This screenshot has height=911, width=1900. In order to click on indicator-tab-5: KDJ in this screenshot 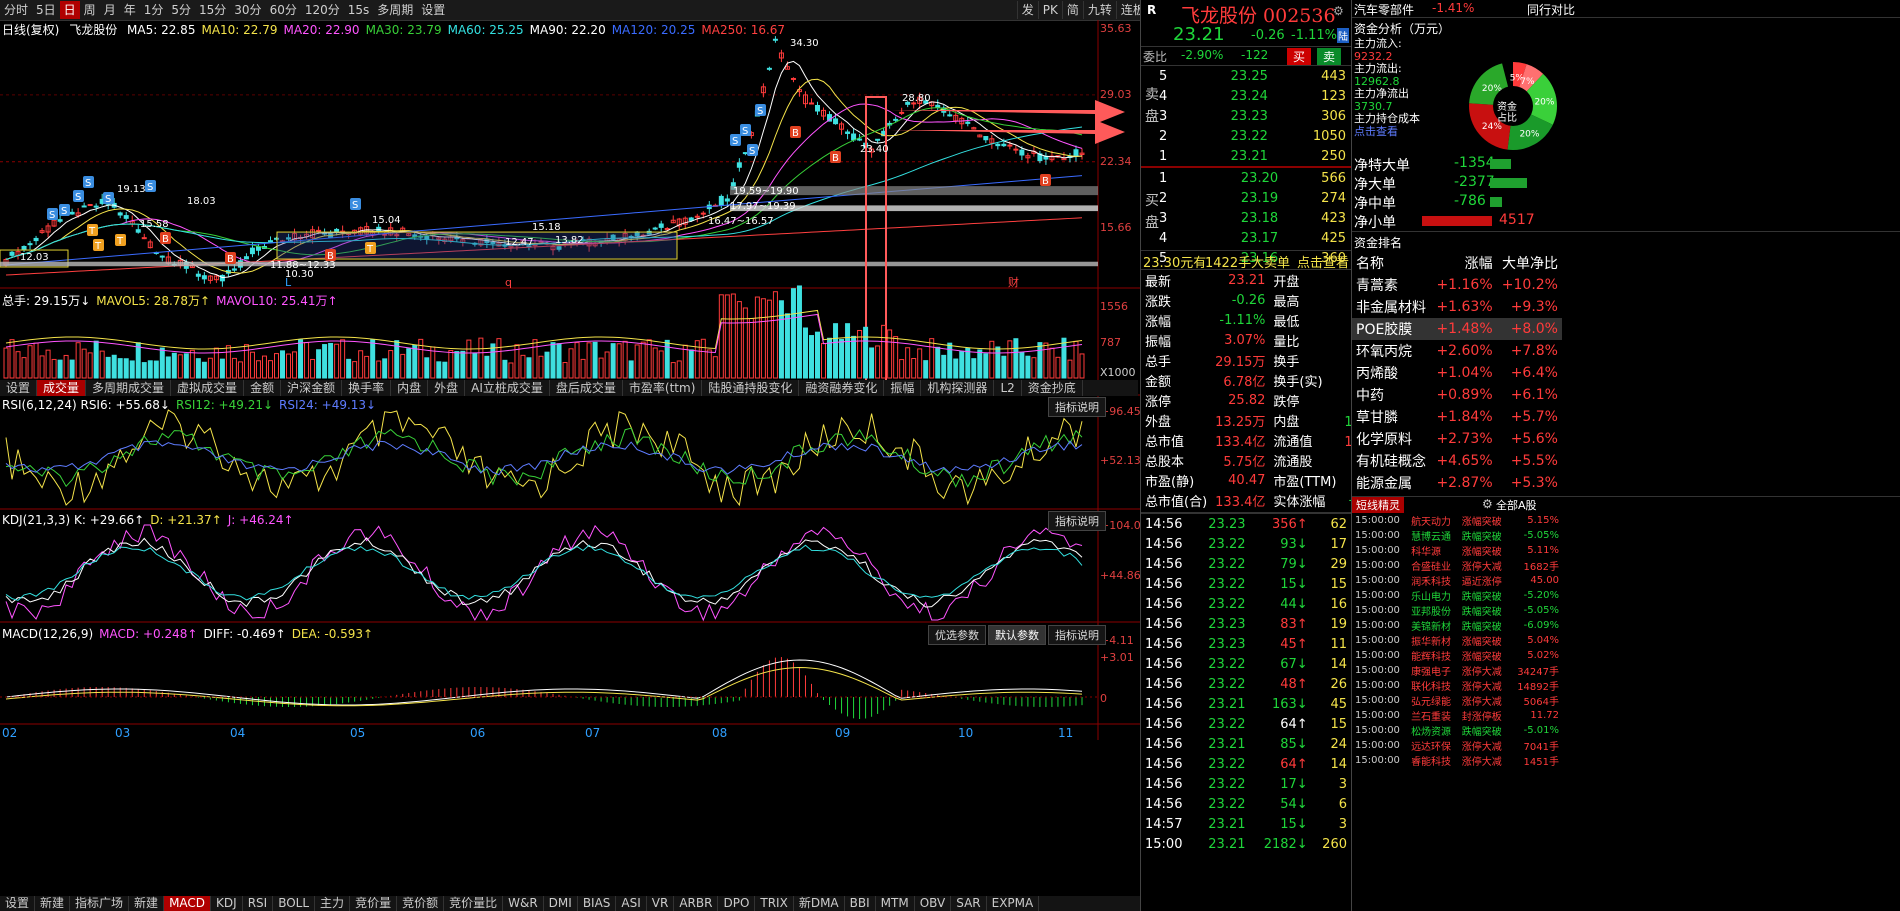, I will do `click(227, 903)`.